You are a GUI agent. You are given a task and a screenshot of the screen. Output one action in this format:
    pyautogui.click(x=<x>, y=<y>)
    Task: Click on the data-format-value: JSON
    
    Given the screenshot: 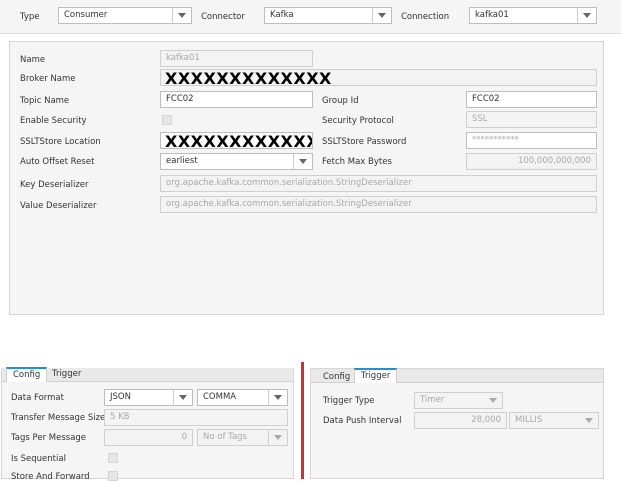 What is the action you would take?
    pyautogui.click(x=120, y=397)
    